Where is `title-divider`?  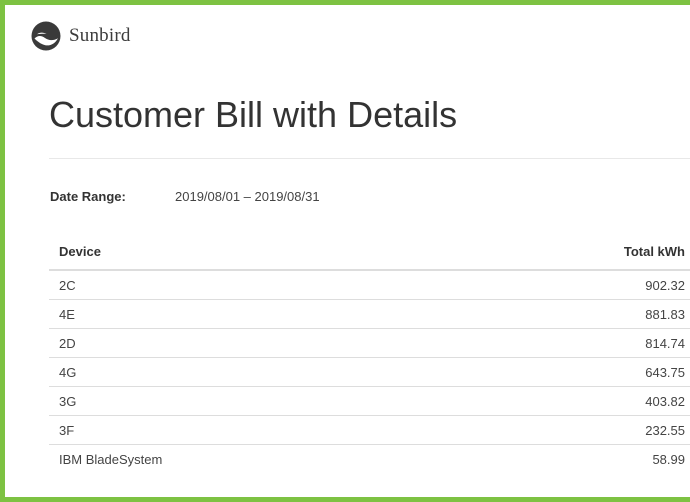 title-divider is located at coordinates (369, 158).